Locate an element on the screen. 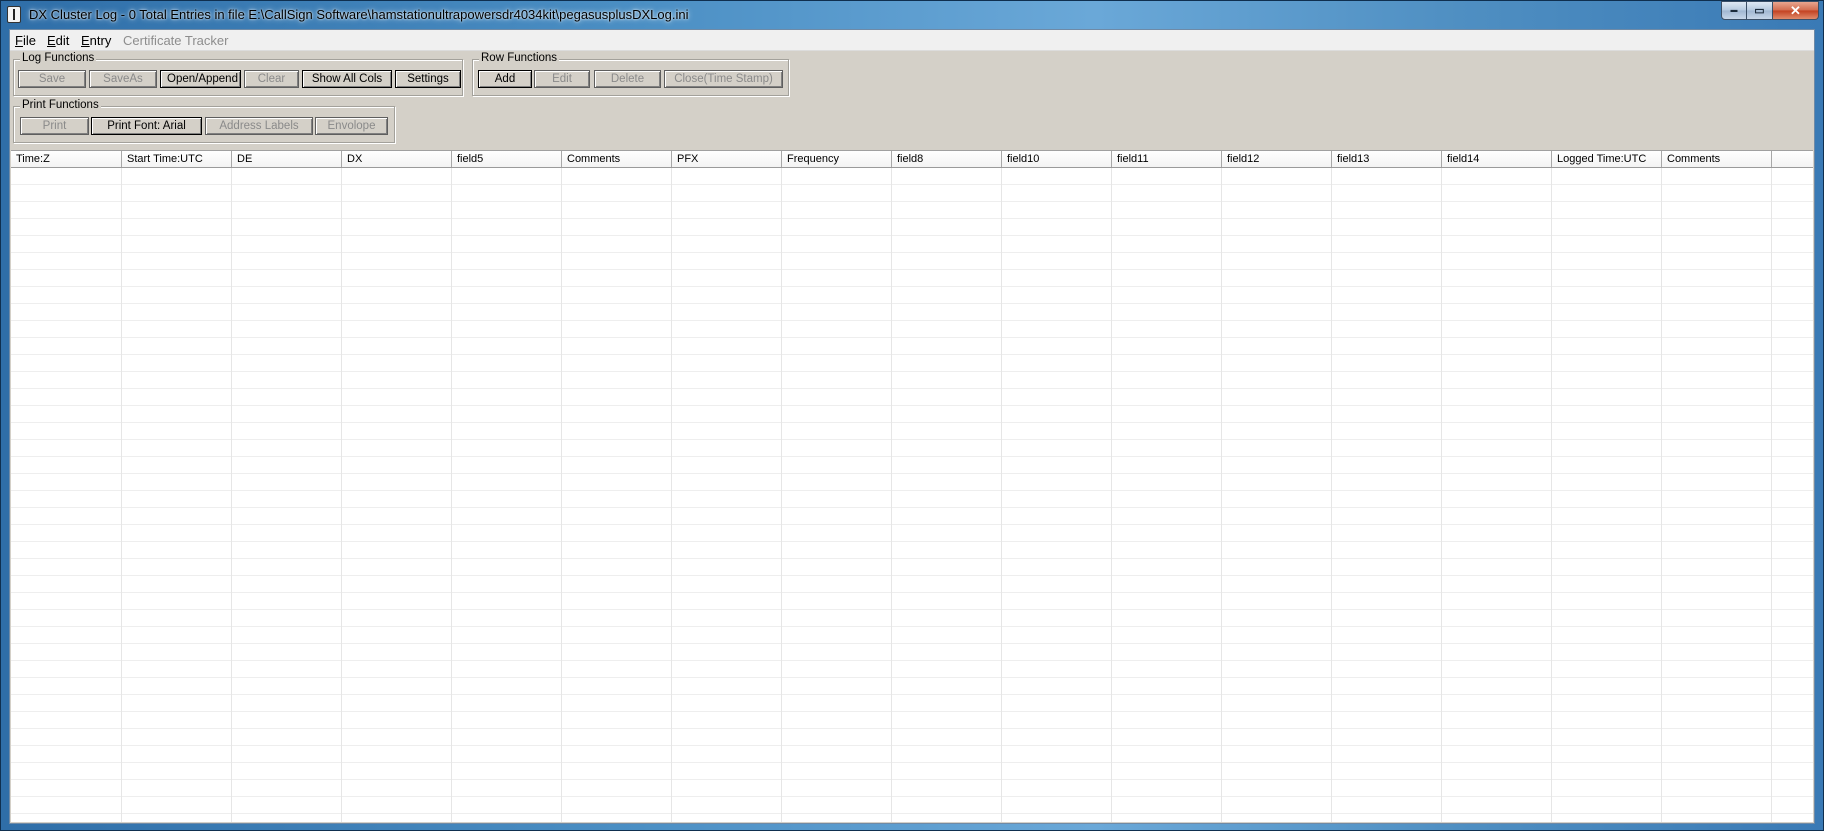  maximize-button: ▭ is located at coordinates (1760, 10).